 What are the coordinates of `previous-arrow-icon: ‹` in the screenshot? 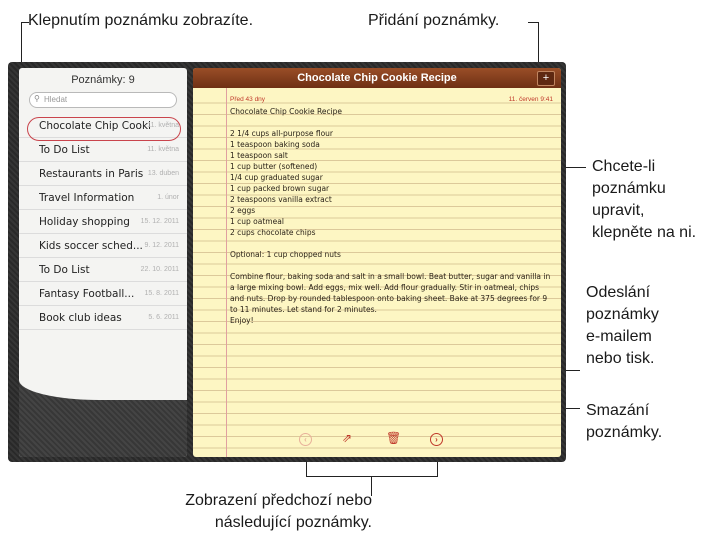 It's located at (305, 438).